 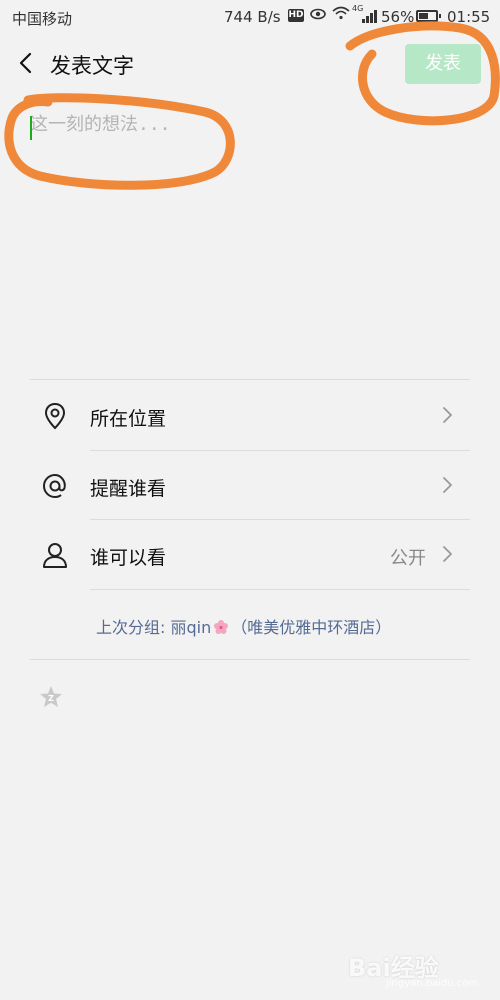 I want to click on location-pin-icon, so click(x=55, y=416).